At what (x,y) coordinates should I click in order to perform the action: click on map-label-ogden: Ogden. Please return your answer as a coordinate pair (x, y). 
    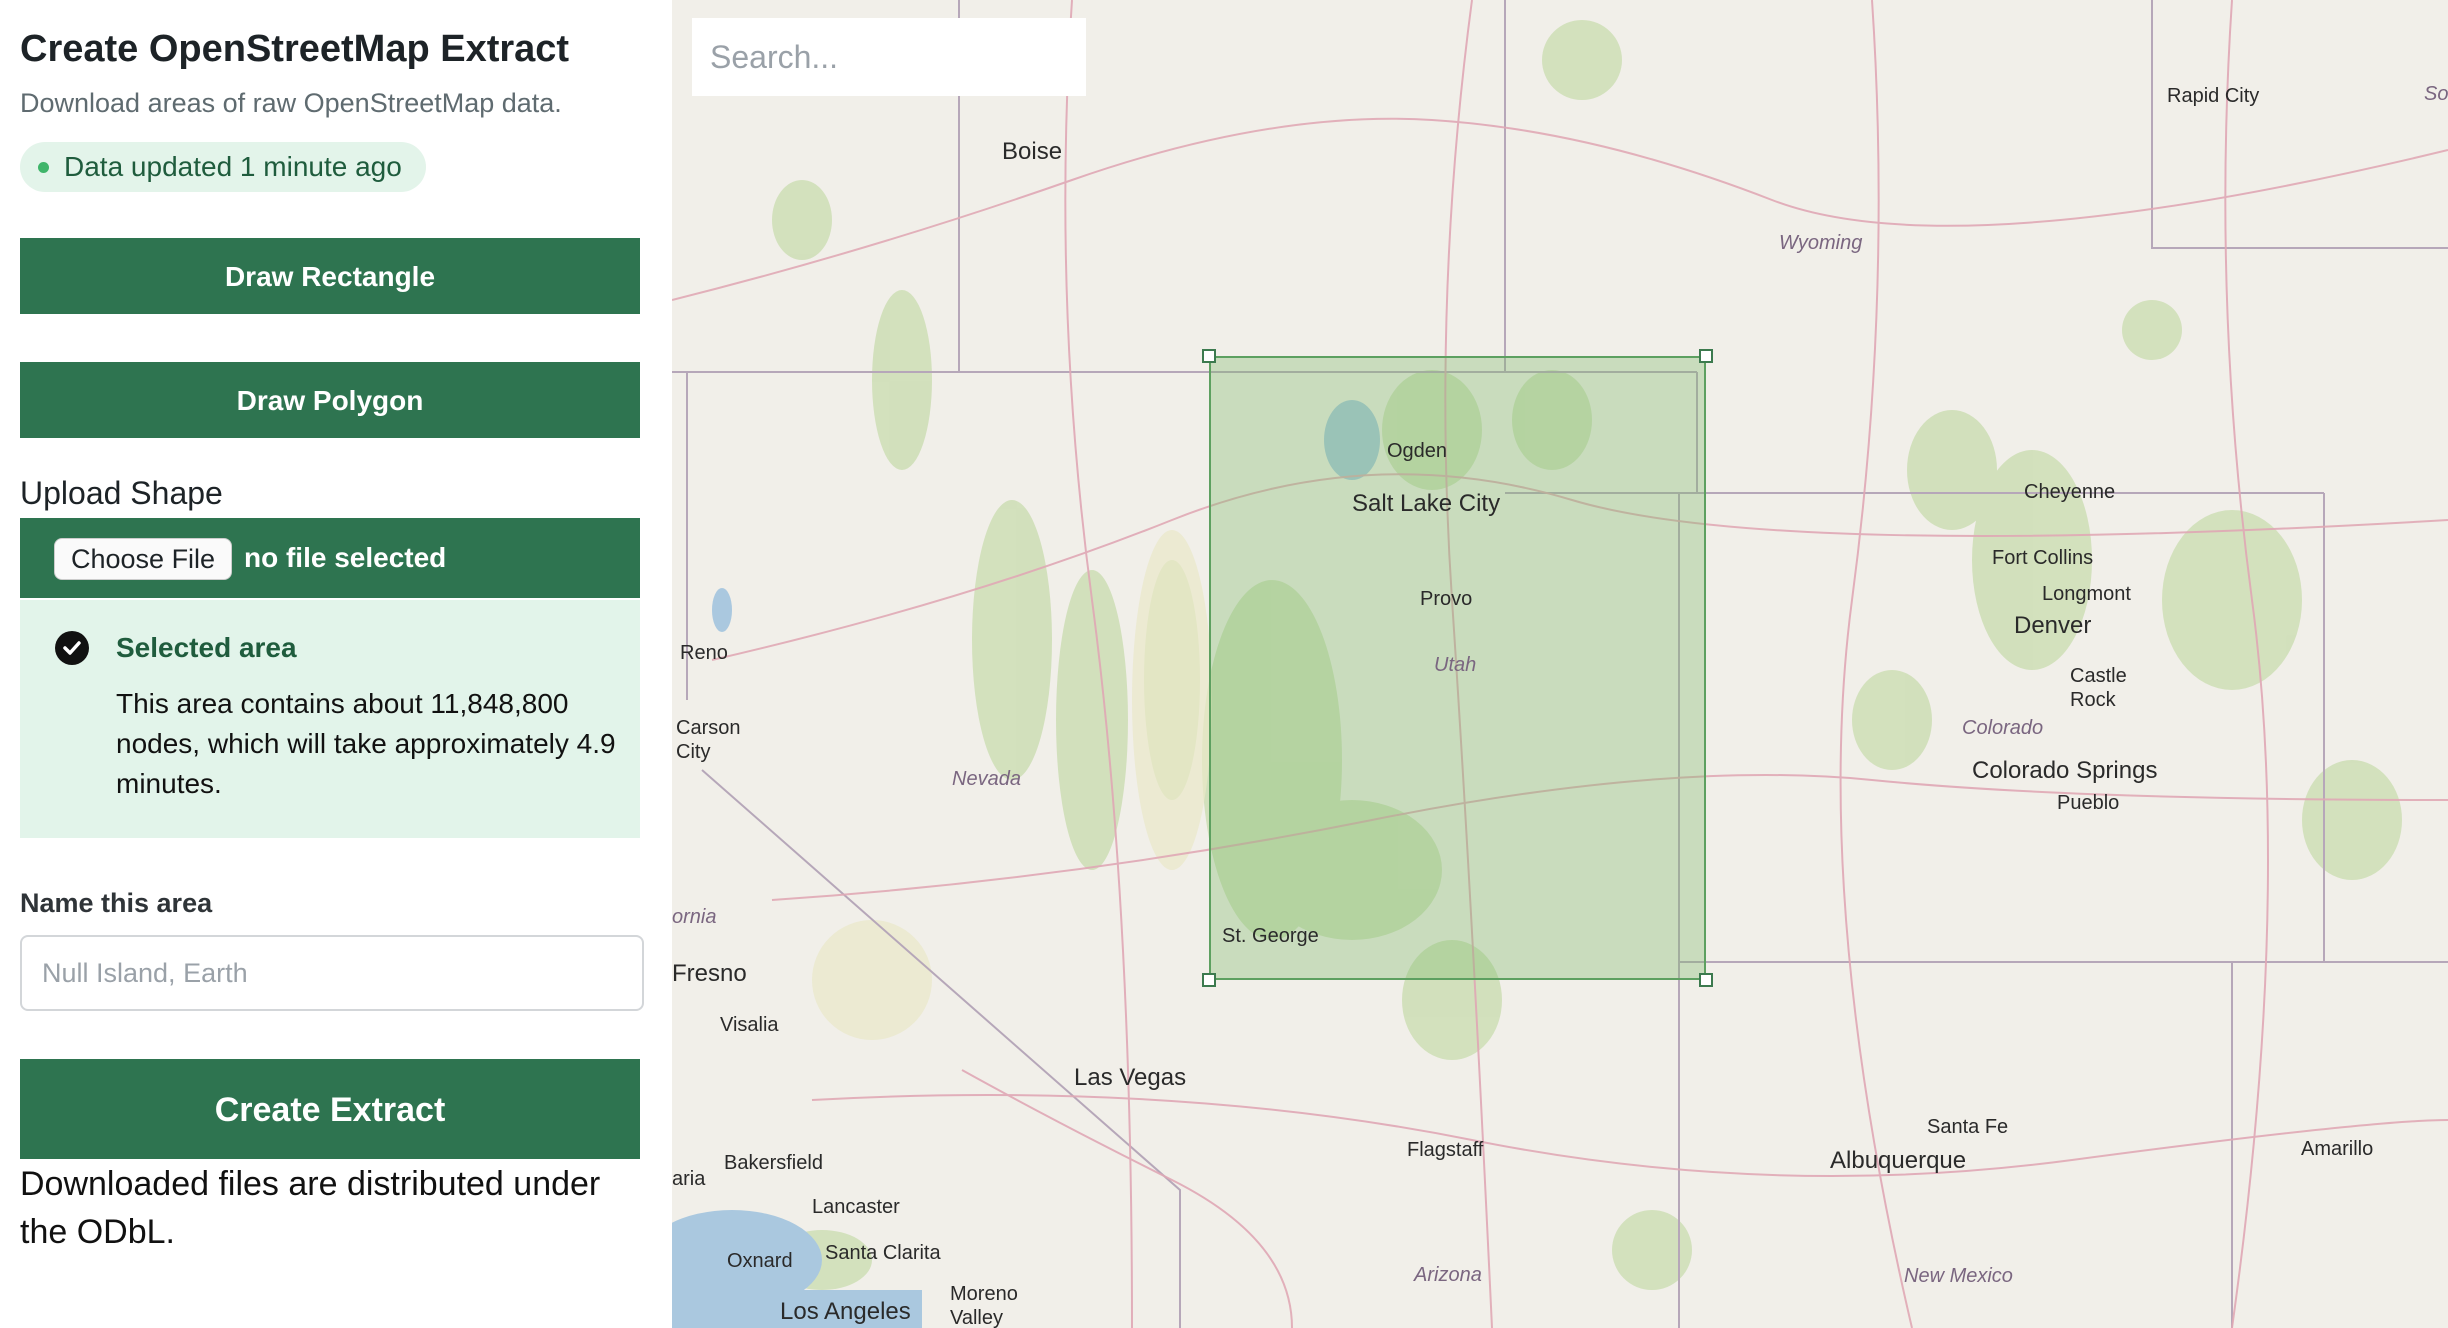
    Looking at the image, I should click on (1417, 451).